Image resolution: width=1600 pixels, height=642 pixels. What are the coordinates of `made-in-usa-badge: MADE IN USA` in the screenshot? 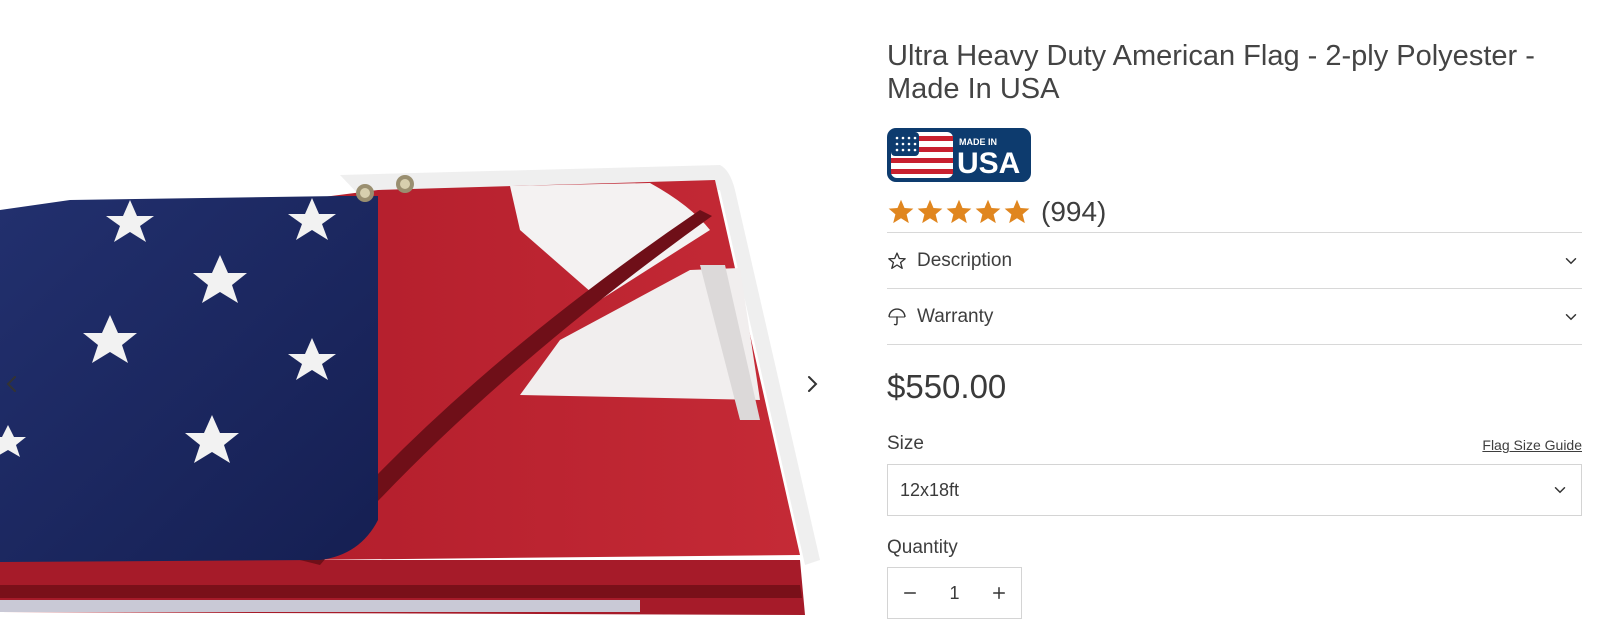 It's located at (959, 155).